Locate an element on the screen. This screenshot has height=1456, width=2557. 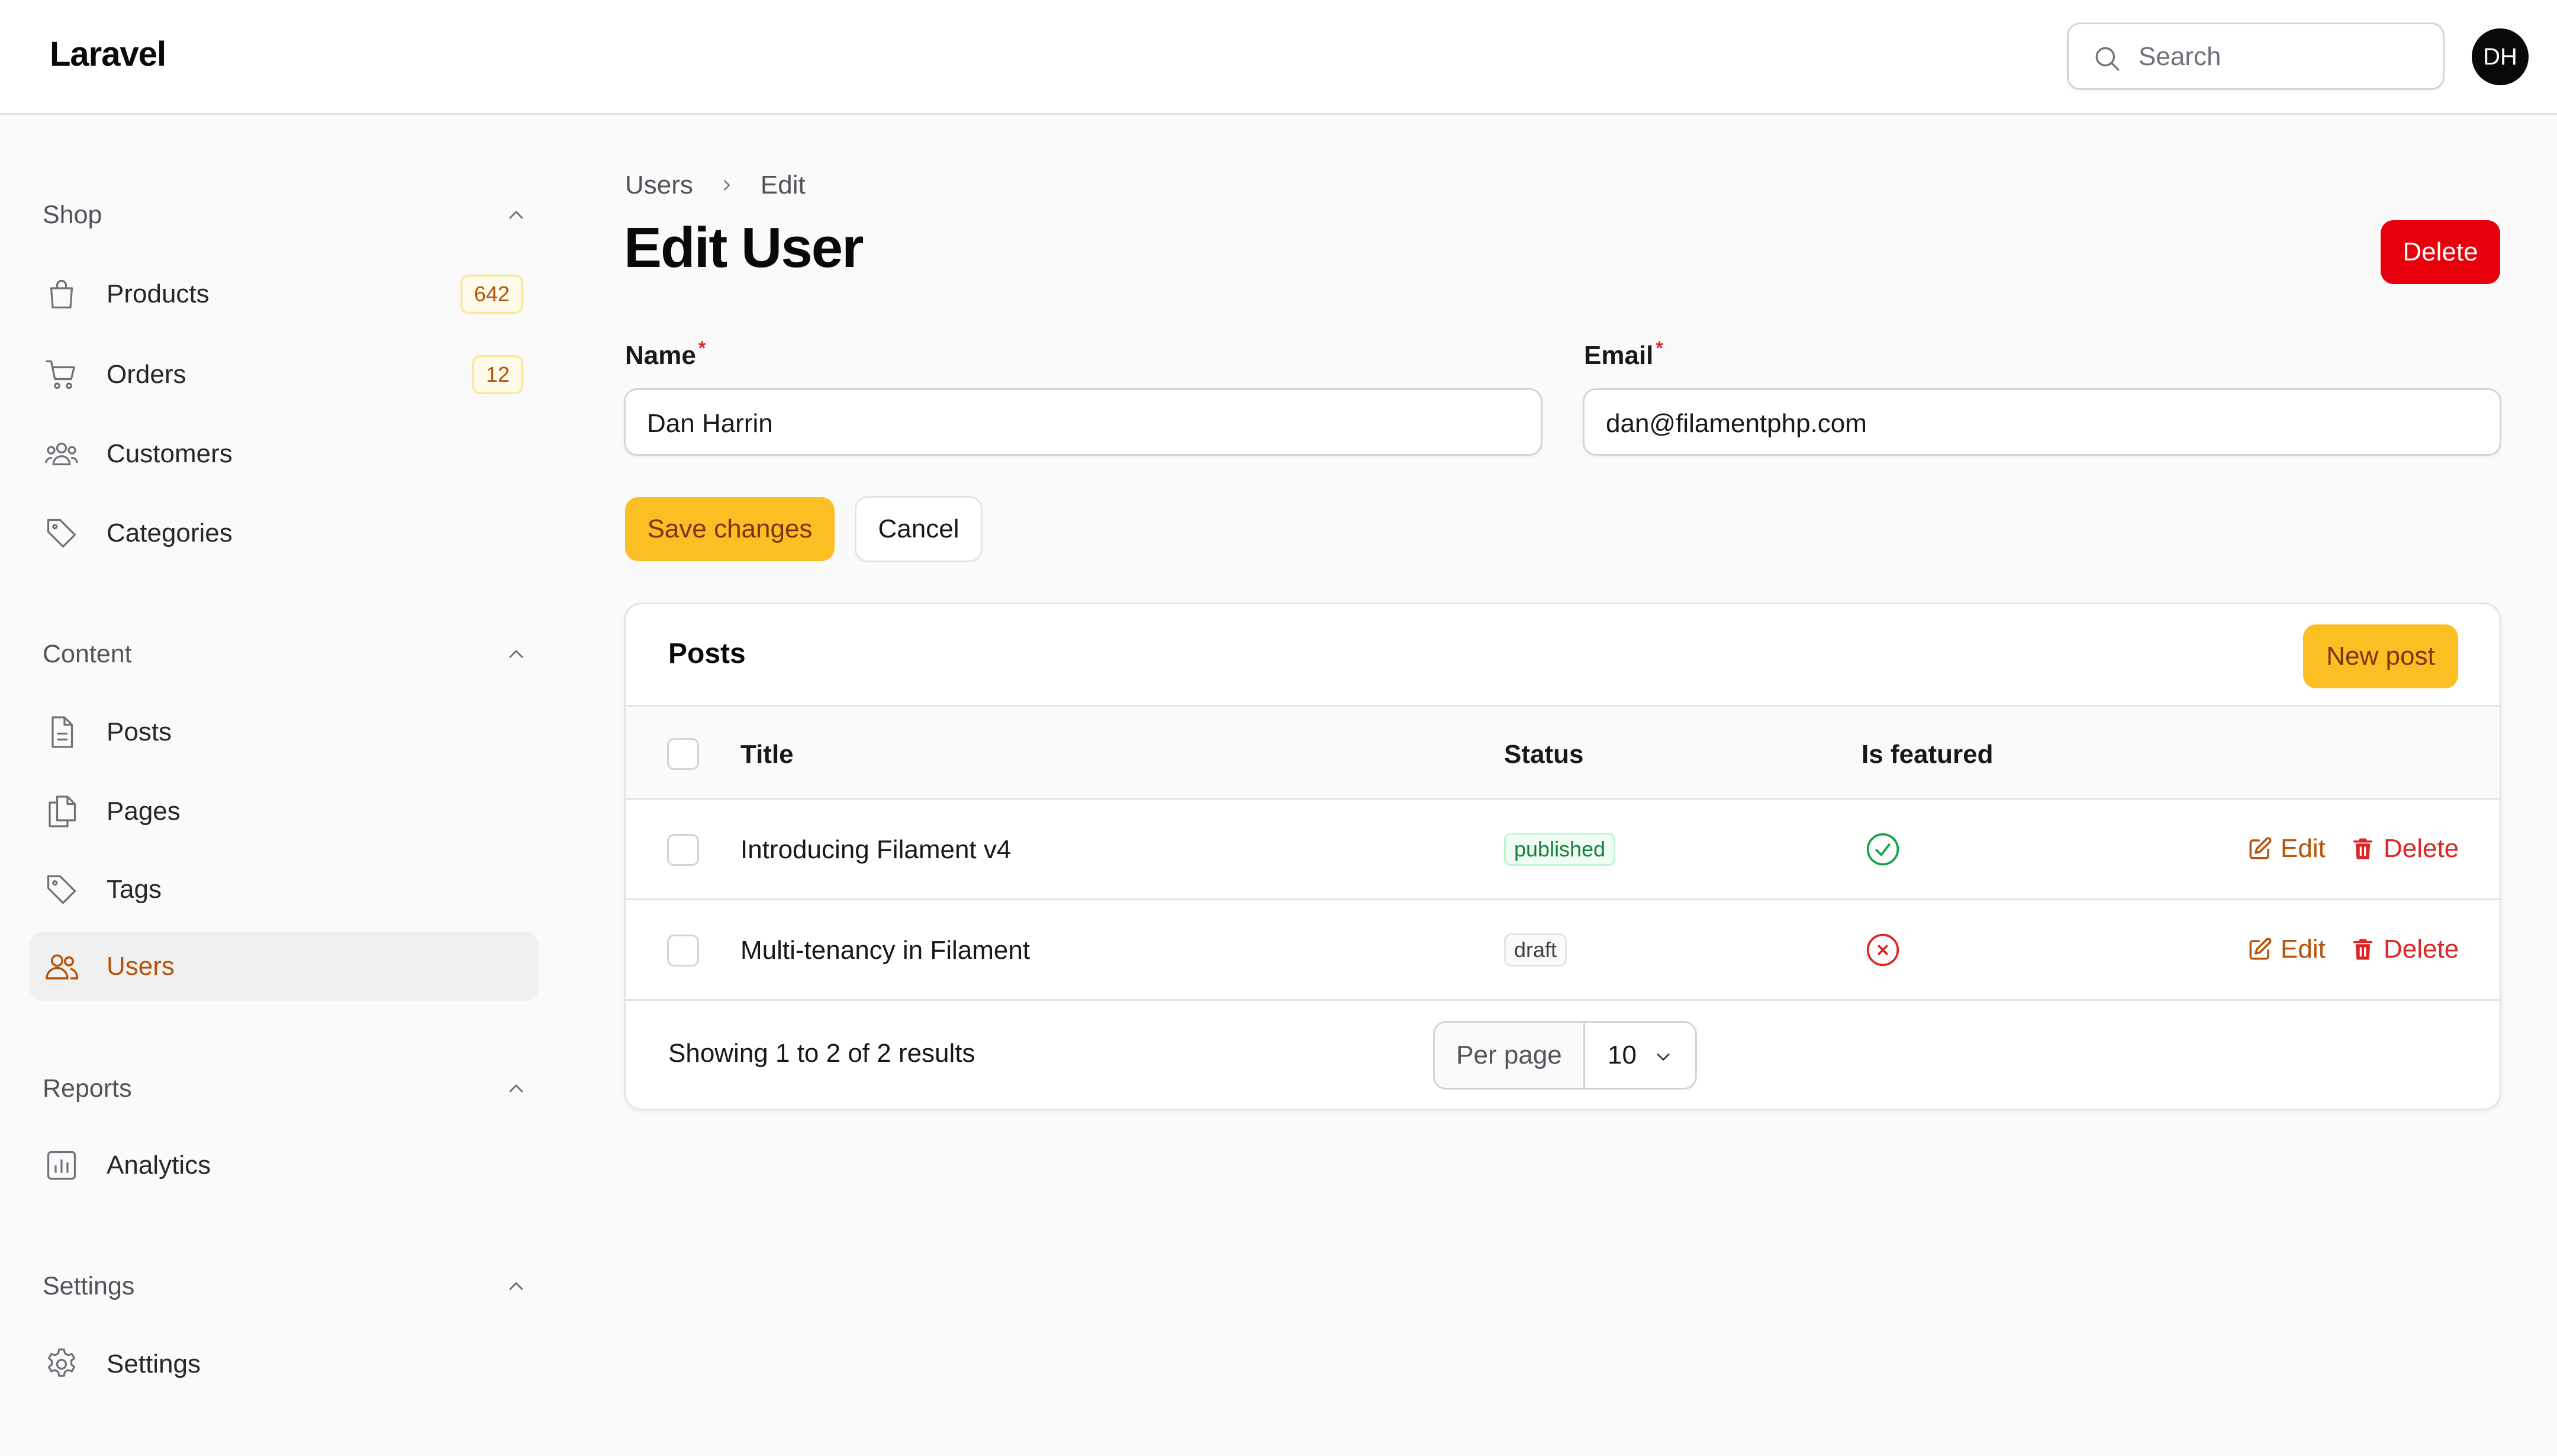
documents-icon is located at coordinates (62, 811).